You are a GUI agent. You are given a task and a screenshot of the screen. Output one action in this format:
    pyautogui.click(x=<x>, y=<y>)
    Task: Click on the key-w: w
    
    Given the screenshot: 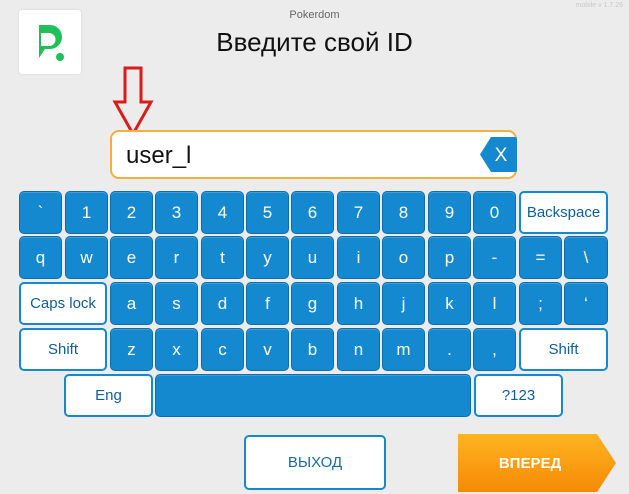 What is the action you would take?
    pyautogui.click(x=86, y=257)
    